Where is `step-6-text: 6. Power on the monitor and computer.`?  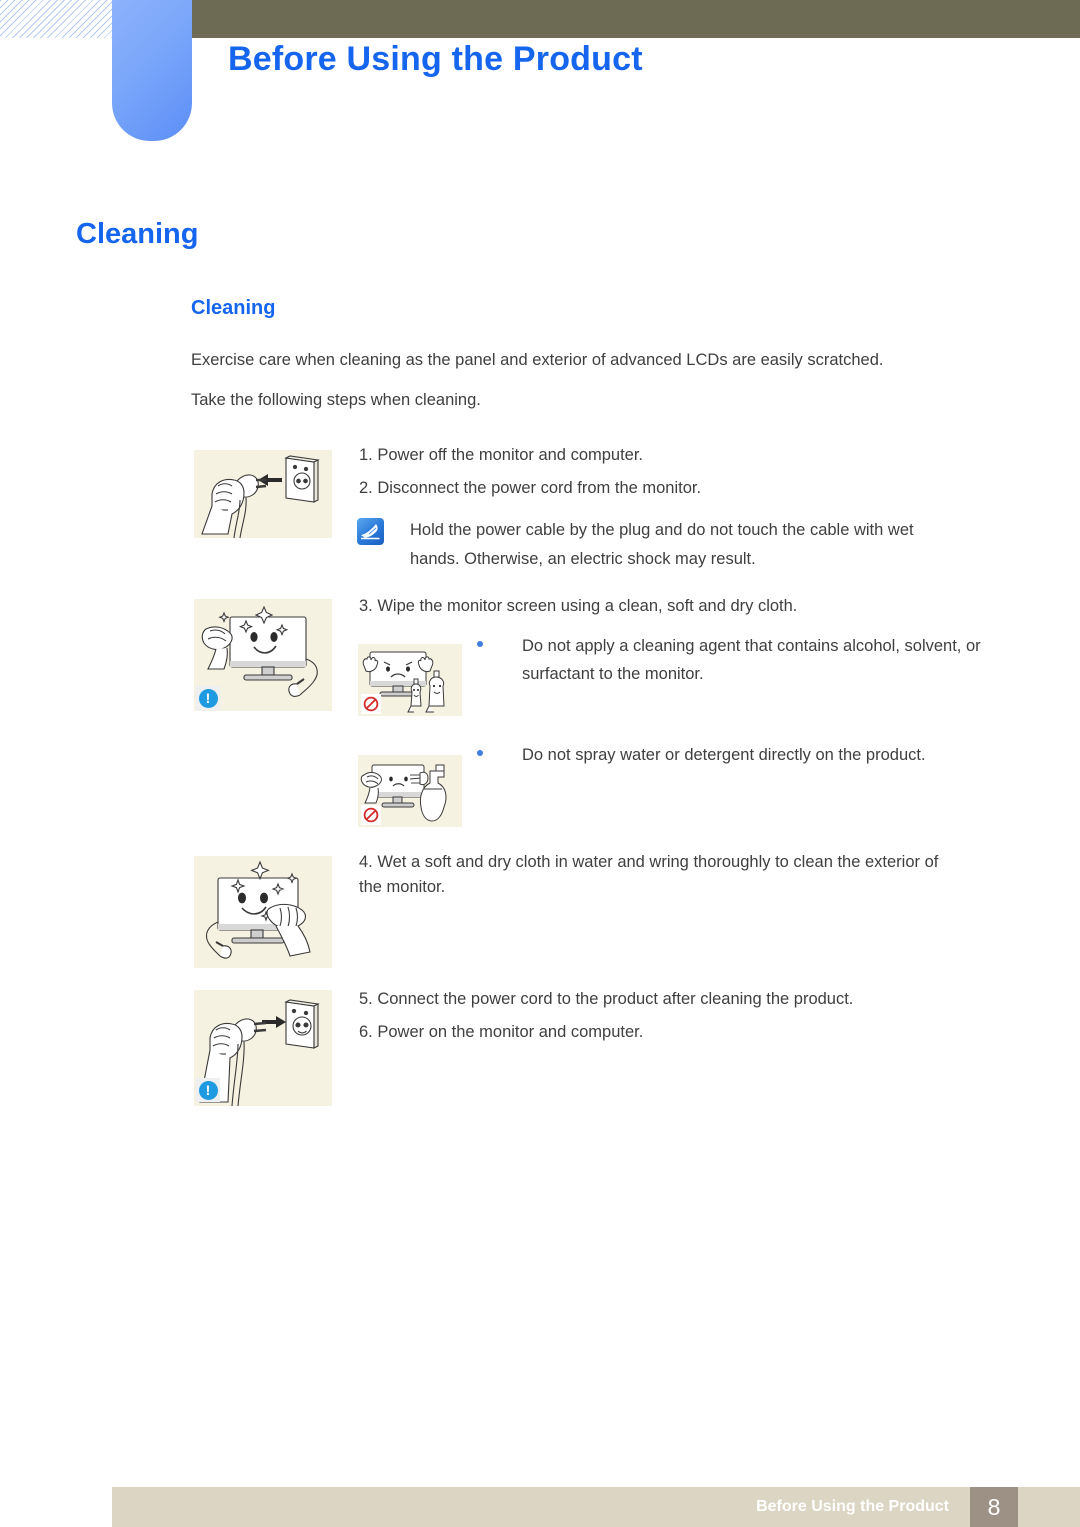 step-6-text: 6. Power on the monitor and computer. is located at coordinates (501, 1032).